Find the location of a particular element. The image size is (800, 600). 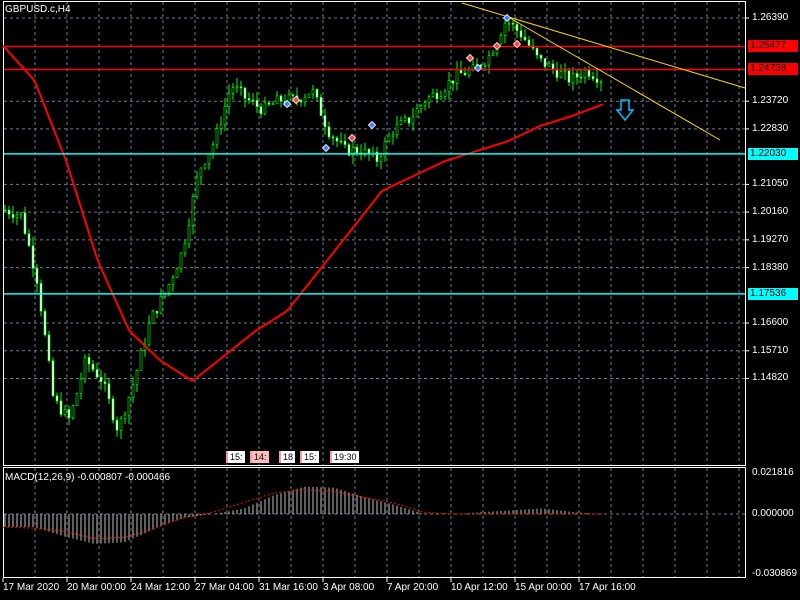

time-axis-label: 31 Mar 16:00 is located at coordinates (288, 587).